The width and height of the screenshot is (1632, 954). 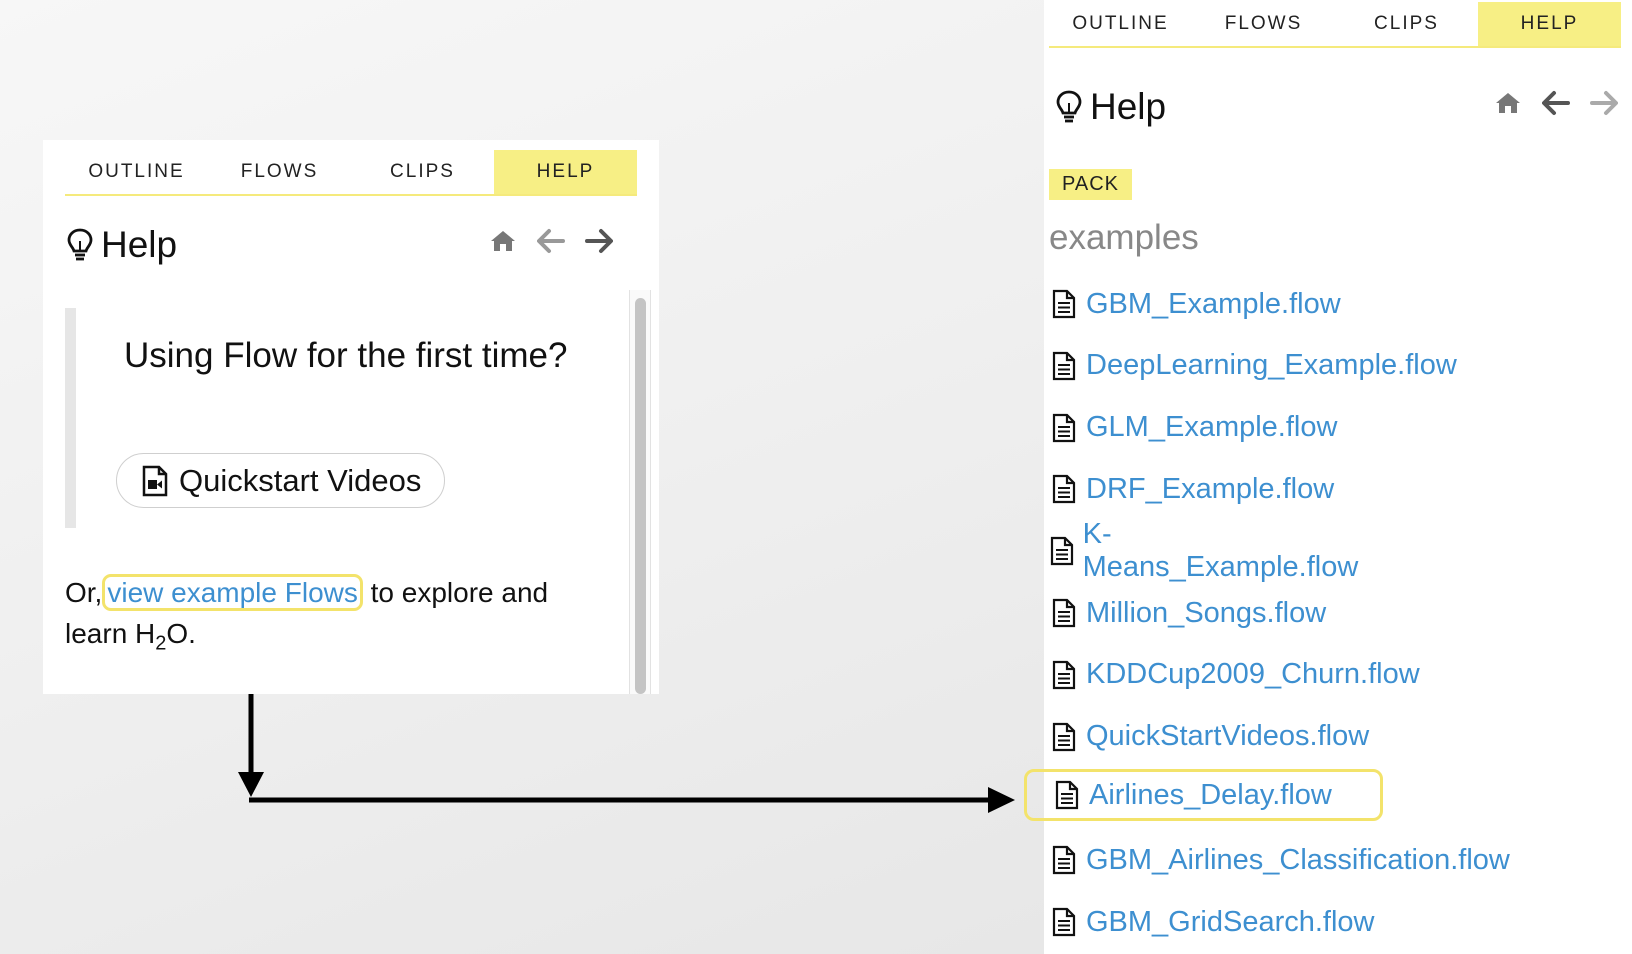 What do you see at coordinates (626, 753) in the screenshot?
I see `connector-arrow` at bounding box center [626, 753].